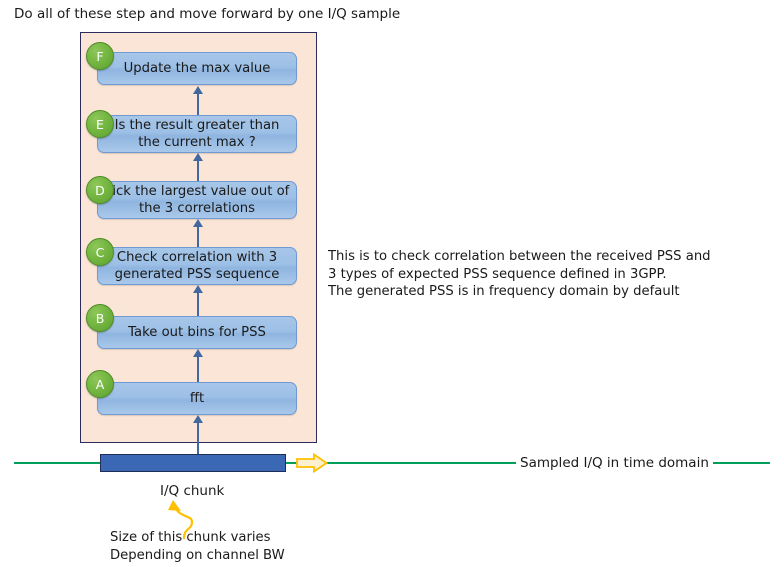 The width and height of the screenshot is (784, 567). I want to click on connector-e-to-f, so click(198, 100).